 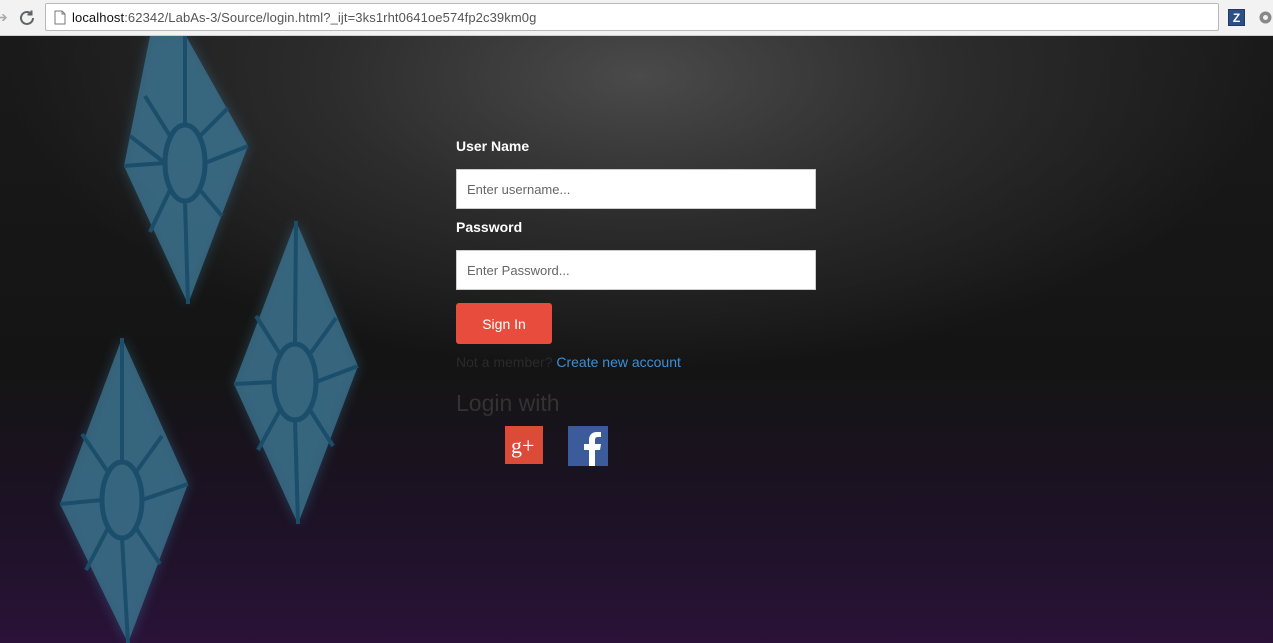 I want to click on url-host: localhost, so click(x=98, y=17).